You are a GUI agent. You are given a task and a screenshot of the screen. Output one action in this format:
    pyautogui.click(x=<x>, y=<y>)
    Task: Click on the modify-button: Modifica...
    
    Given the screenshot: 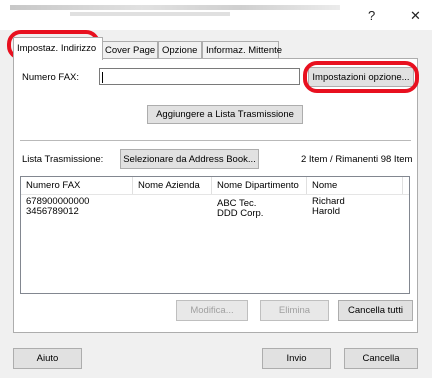 What is the action you would take?
    pyautogui.click(x=212, y=310)
    